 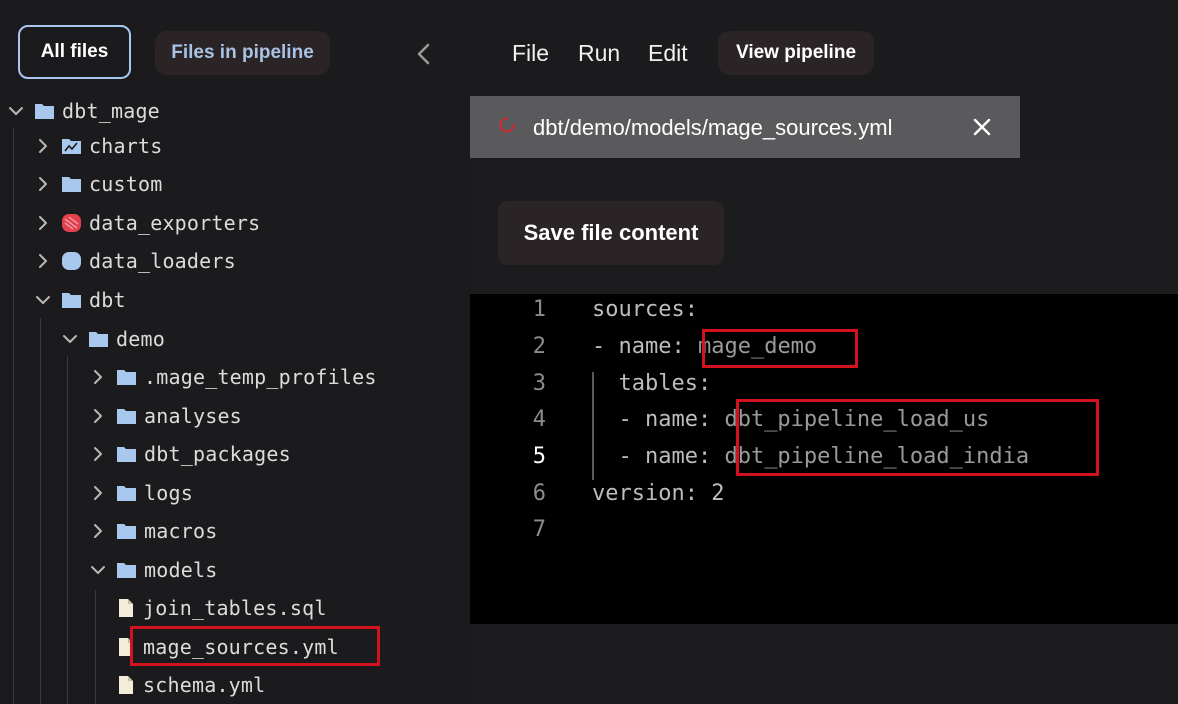 I want to click on tree-item-label: analyses, so click(x=193, y=416).